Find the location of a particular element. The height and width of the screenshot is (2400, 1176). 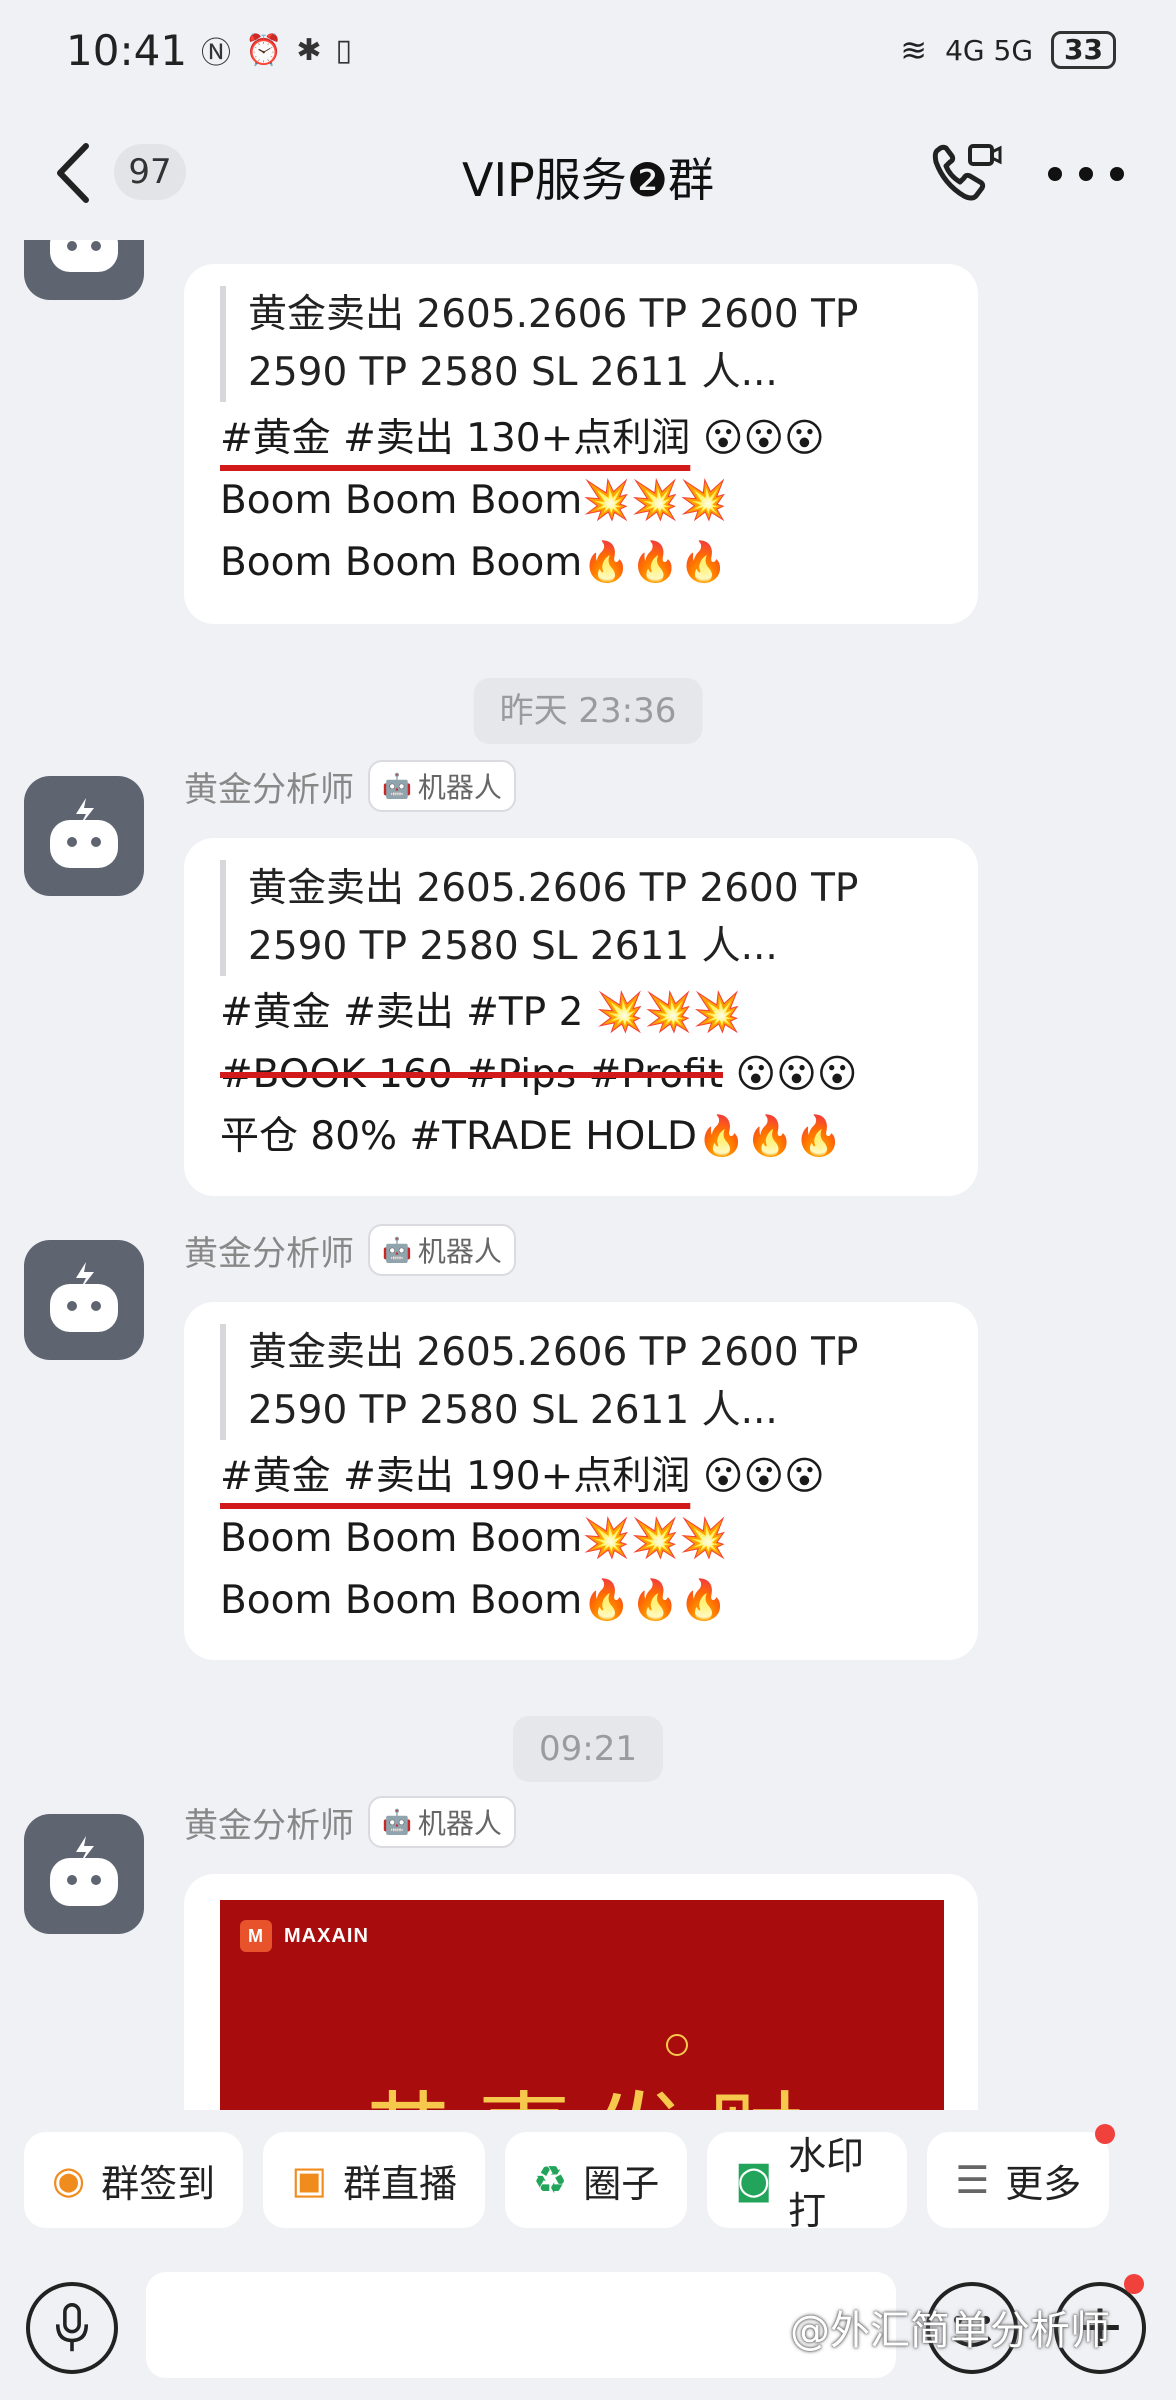

status-left: 10:41 Ⓝ ⏰ ✱ ▯ is located at coordinates (209, 50).